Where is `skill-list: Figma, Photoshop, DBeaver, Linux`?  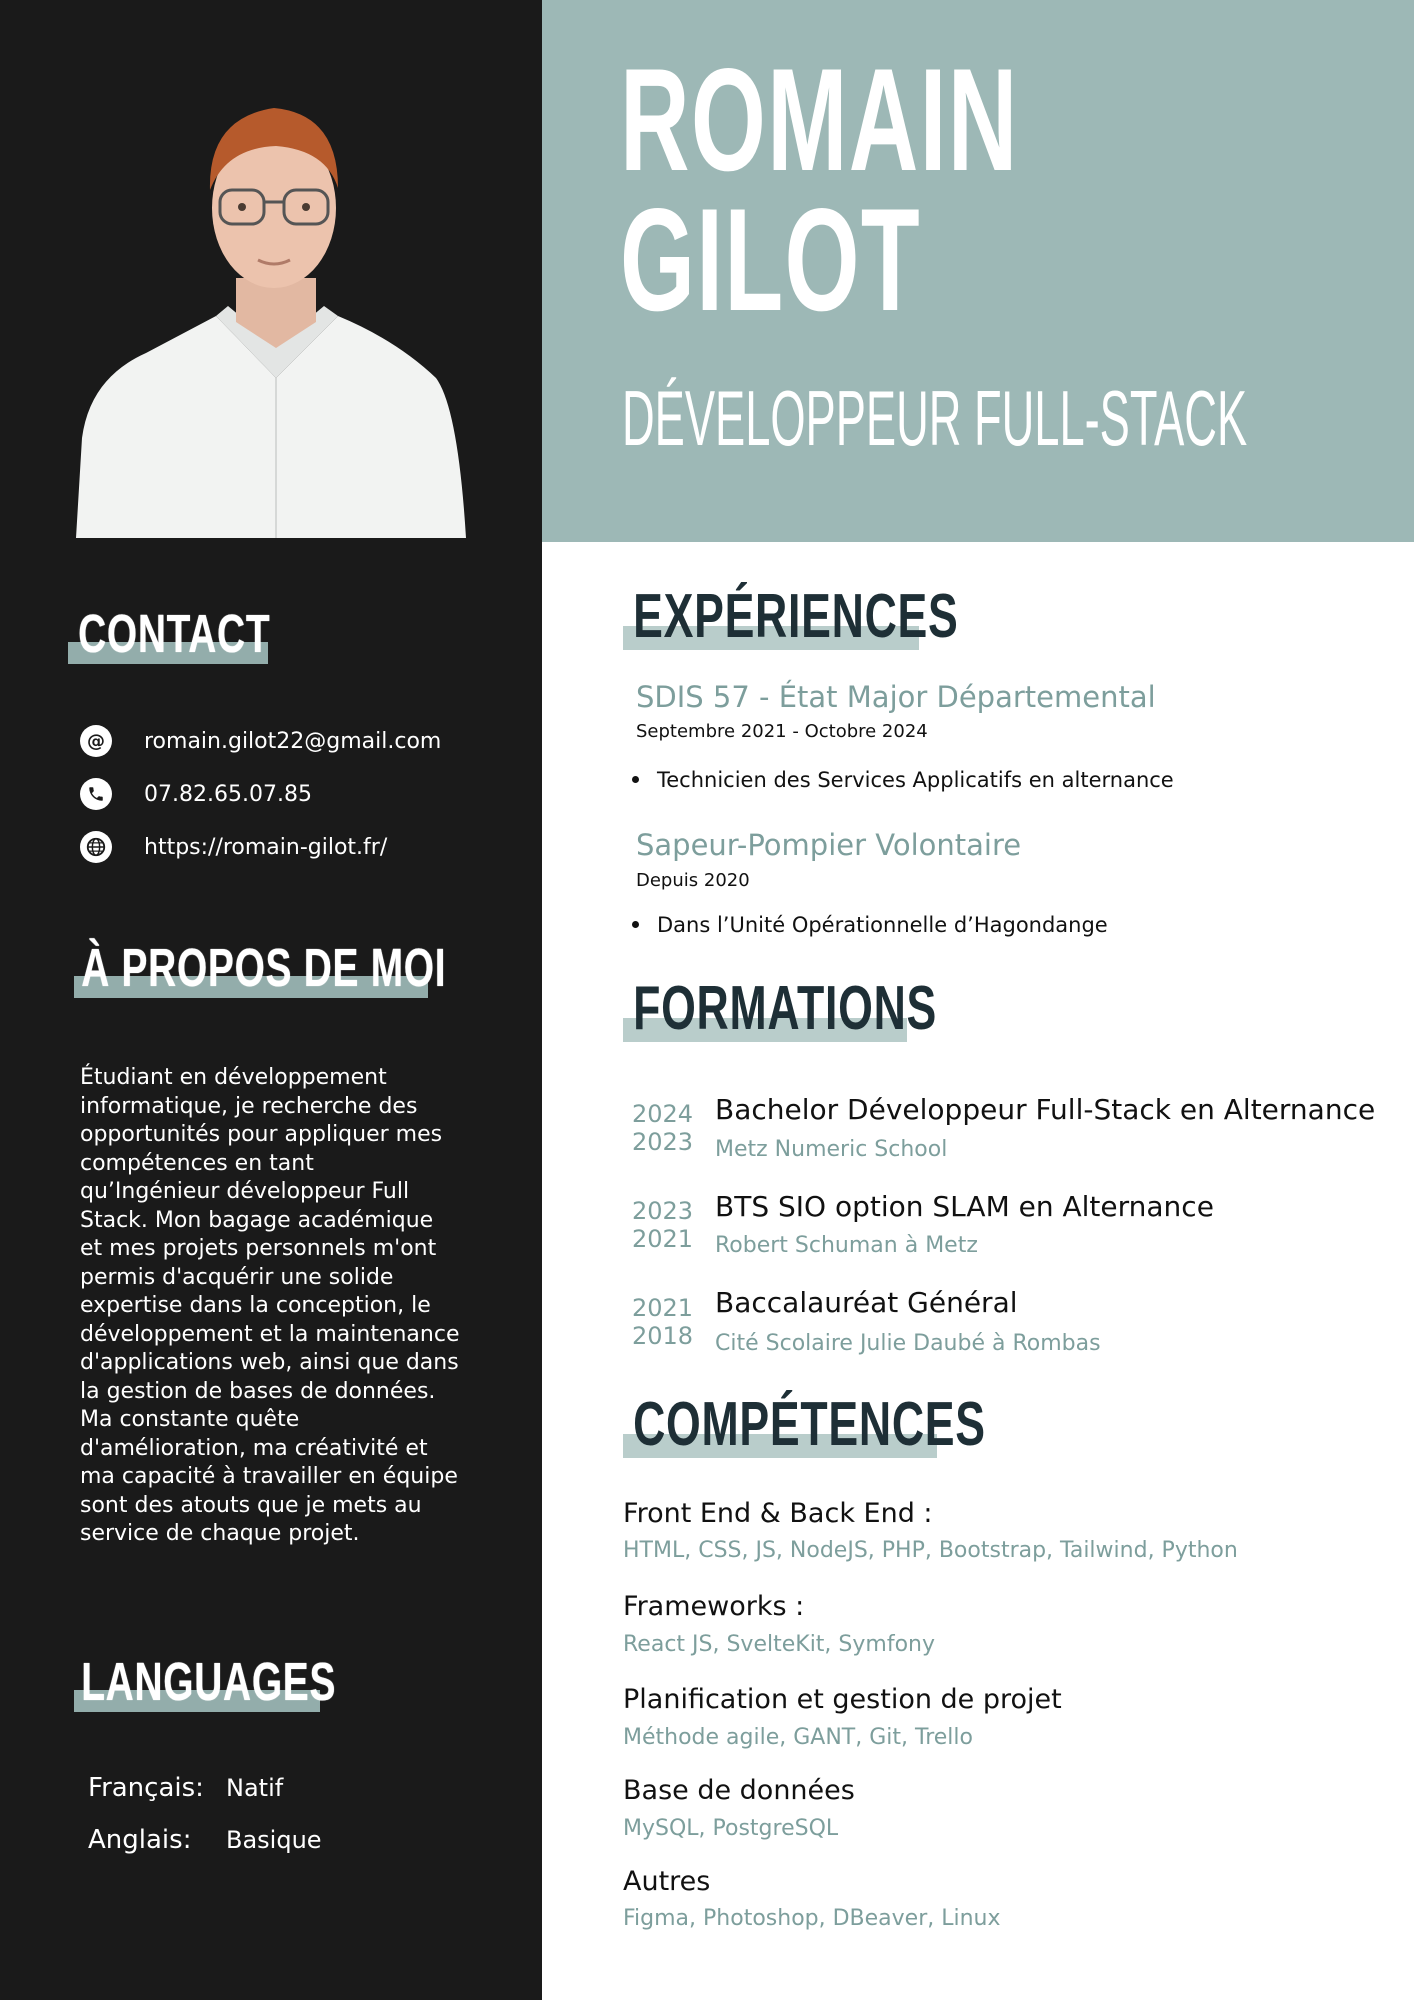
skill-list: Figma, Photoshop, DBeaver, Linux is located at coordinates (812, 1918).